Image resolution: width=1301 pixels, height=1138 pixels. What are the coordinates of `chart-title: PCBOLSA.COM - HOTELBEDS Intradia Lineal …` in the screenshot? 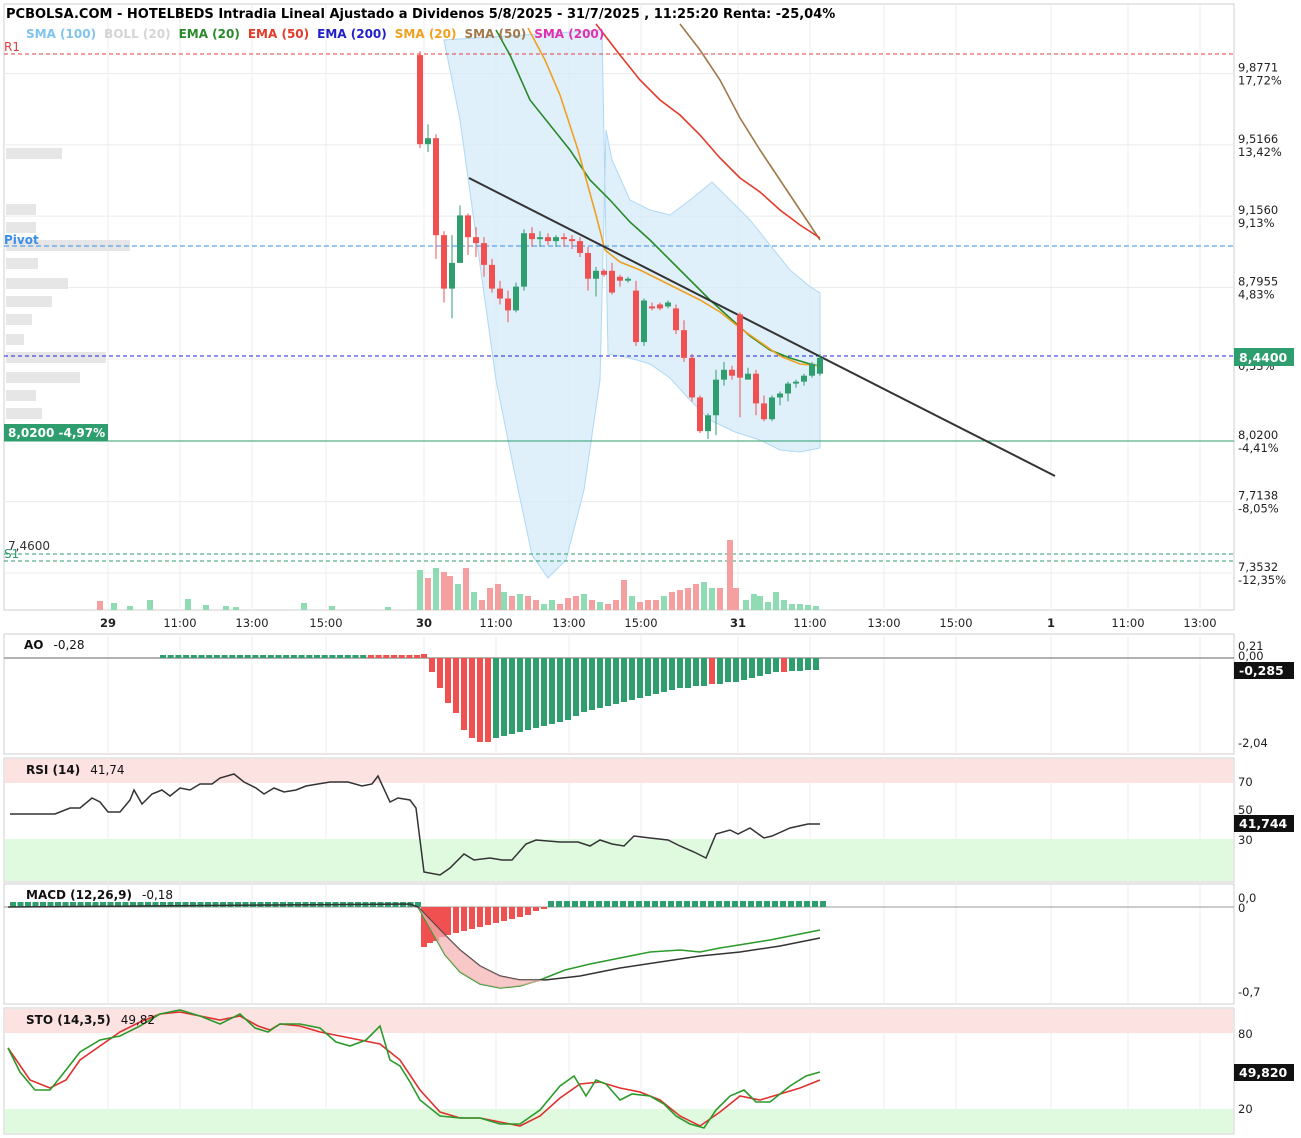 It's located at (420, 14).